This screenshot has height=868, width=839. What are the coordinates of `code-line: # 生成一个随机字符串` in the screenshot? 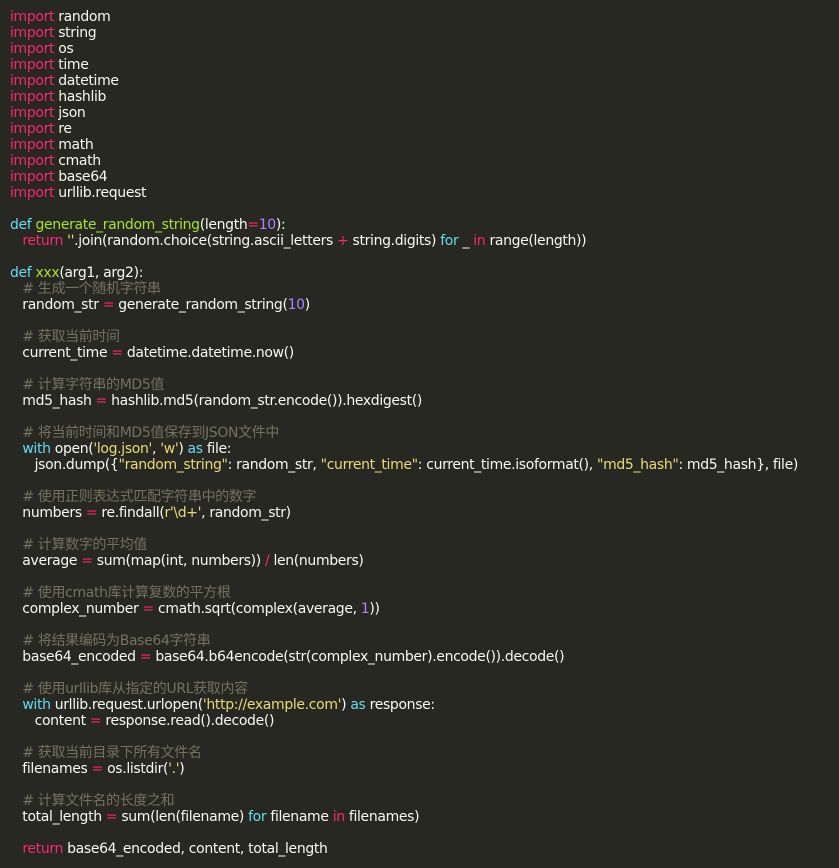 It's located at (422, 289).